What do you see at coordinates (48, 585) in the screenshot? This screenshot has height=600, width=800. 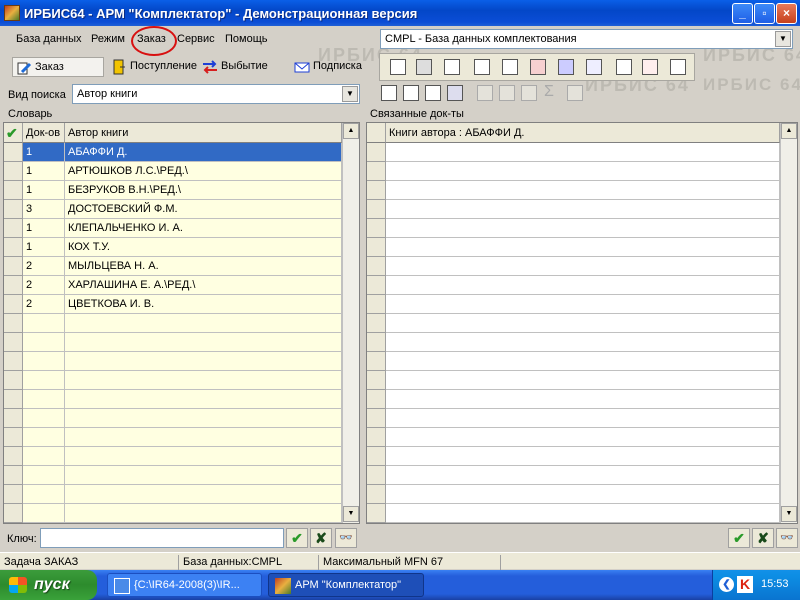 I see `start-button: пуск` at bounding box center [48, 585].